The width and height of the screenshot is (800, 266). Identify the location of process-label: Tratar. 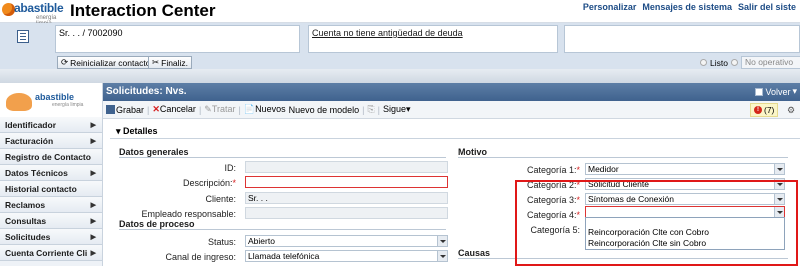
(223, 109).